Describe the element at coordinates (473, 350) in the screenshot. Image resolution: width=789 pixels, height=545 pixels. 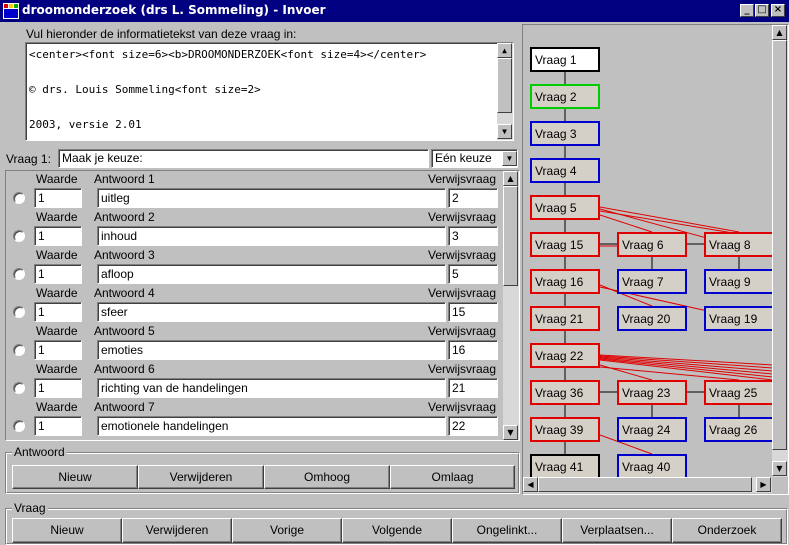
I see `verwijs-input: 16` at that location.